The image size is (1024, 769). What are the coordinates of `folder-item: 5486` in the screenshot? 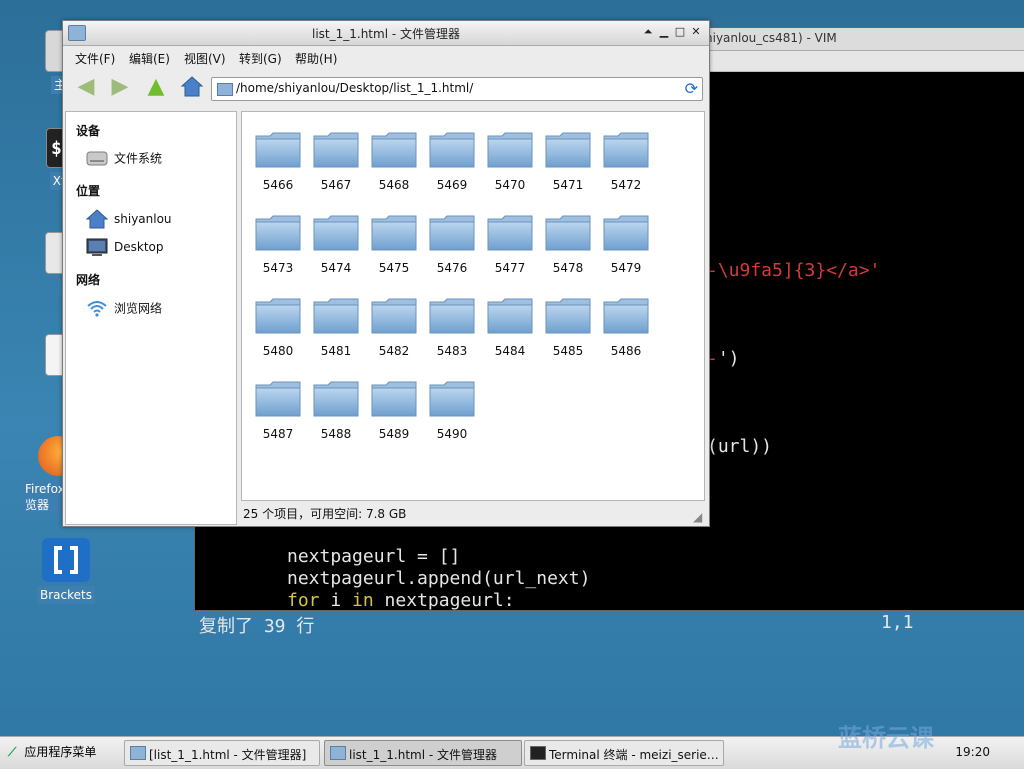 It's located at (626, 332).